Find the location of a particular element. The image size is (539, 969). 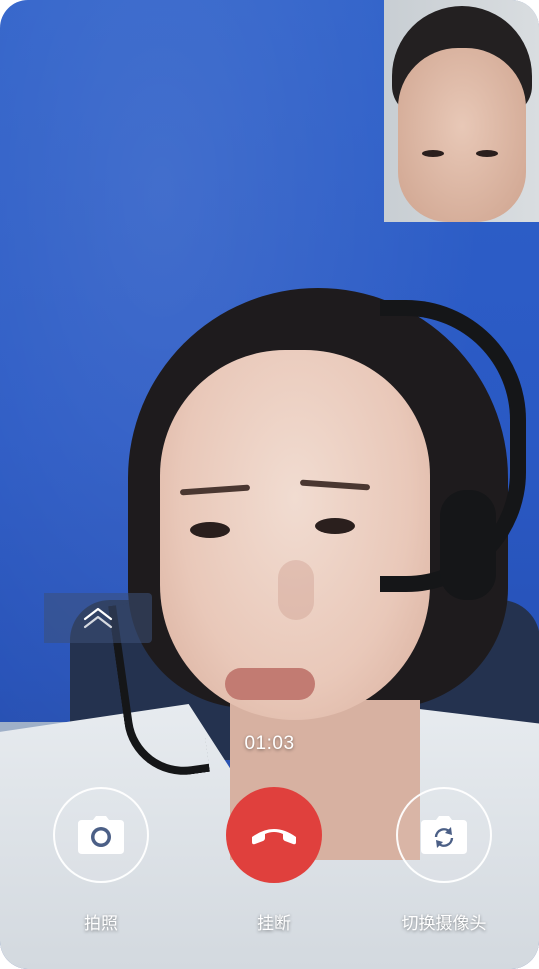

self-person-face is located at coordinates (462, 135).